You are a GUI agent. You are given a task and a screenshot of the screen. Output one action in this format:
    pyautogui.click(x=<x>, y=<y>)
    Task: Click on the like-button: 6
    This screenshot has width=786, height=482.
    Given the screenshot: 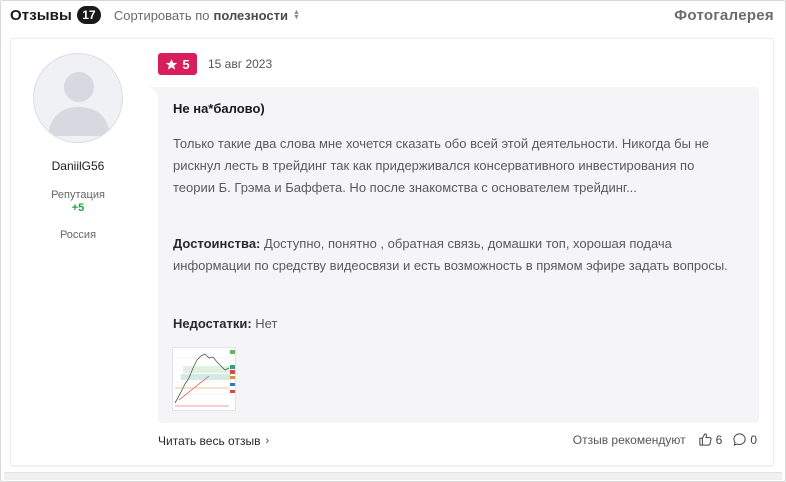 What is the action you would take?
    pyautogui.click(x=710, y=439)
    